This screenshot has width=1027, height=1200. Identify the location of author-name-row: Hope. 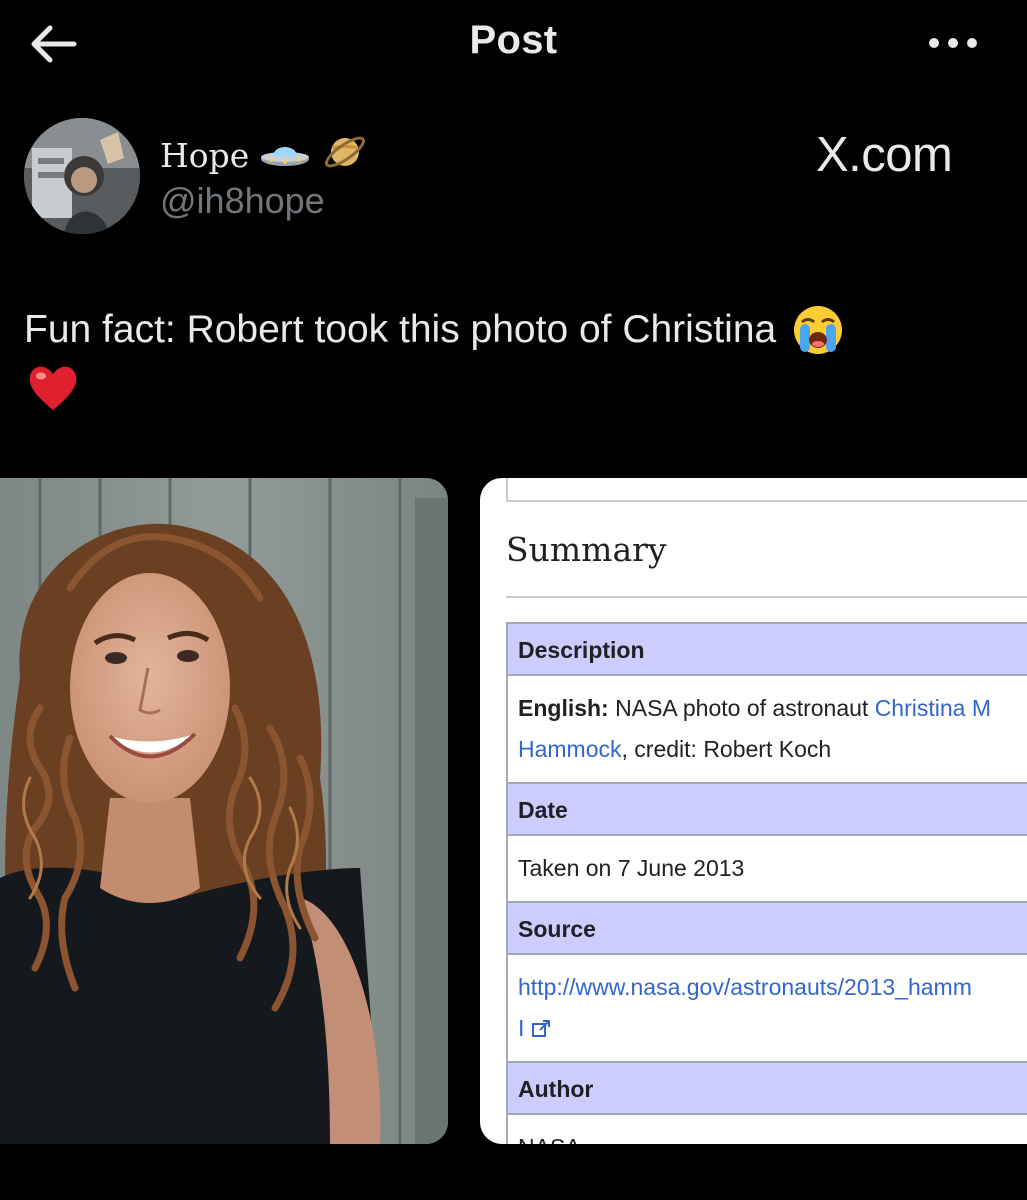
(264, 155).